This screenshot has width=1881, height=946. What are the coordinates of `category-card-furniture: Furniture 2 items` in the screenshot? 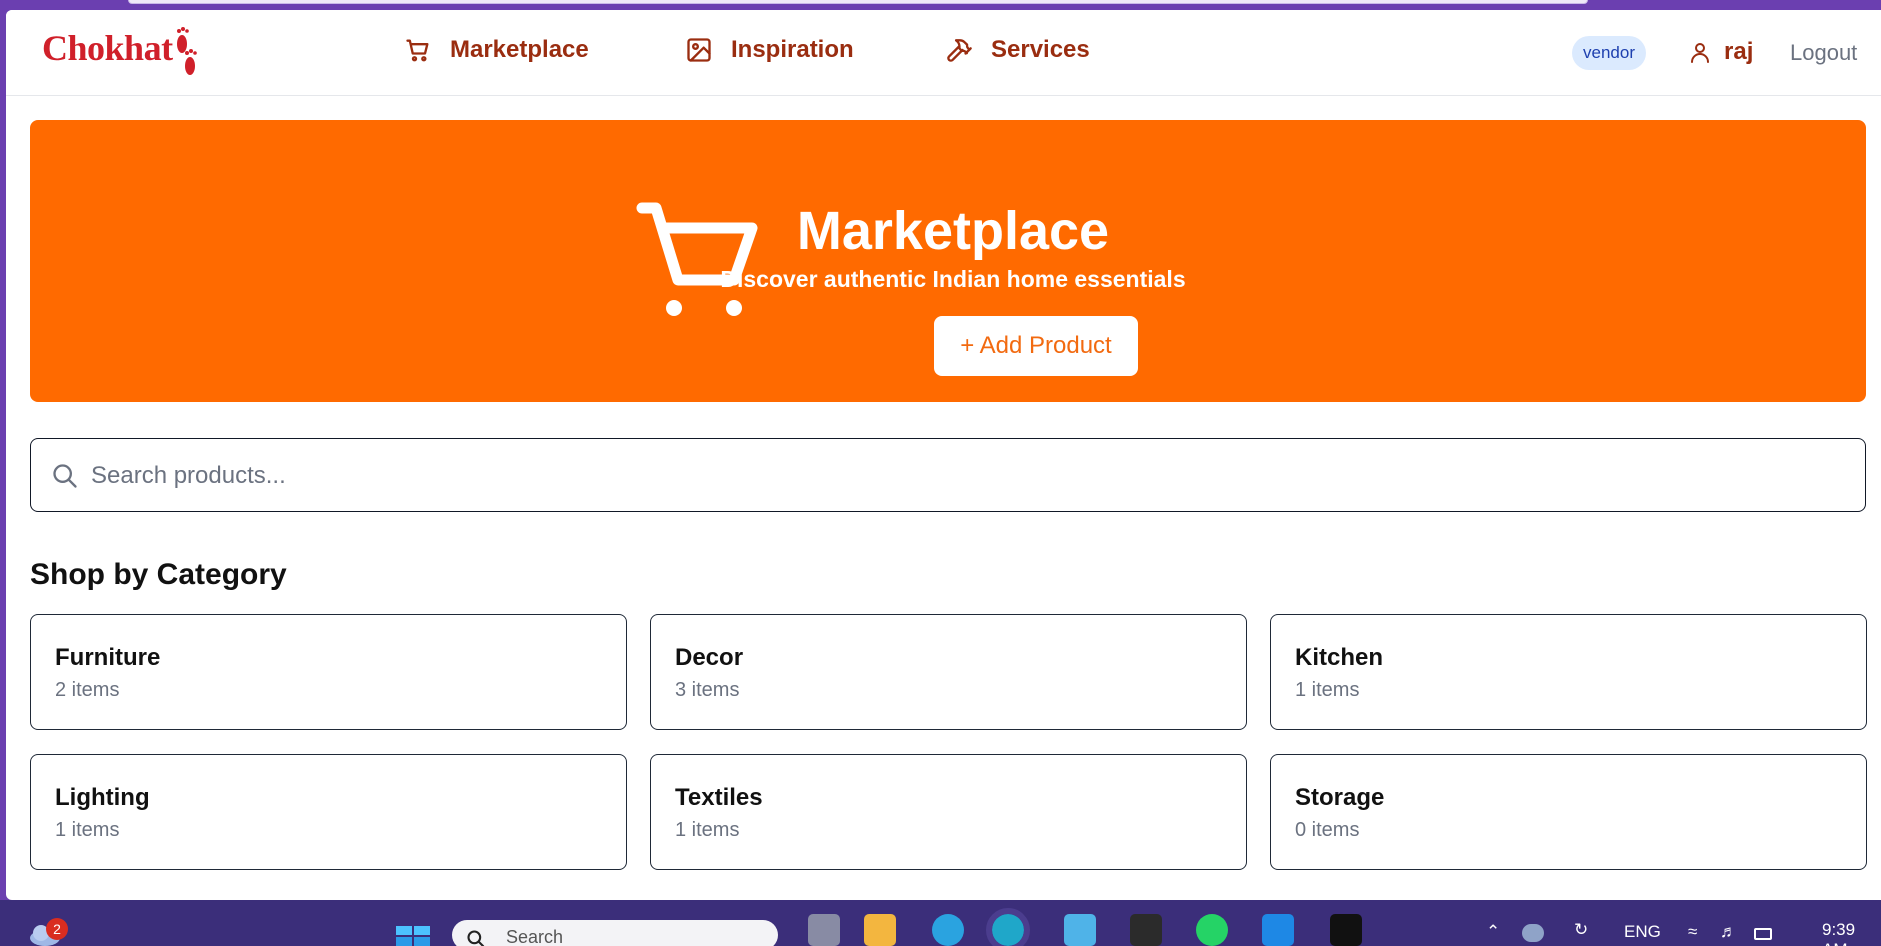 It's located at (328, 672).